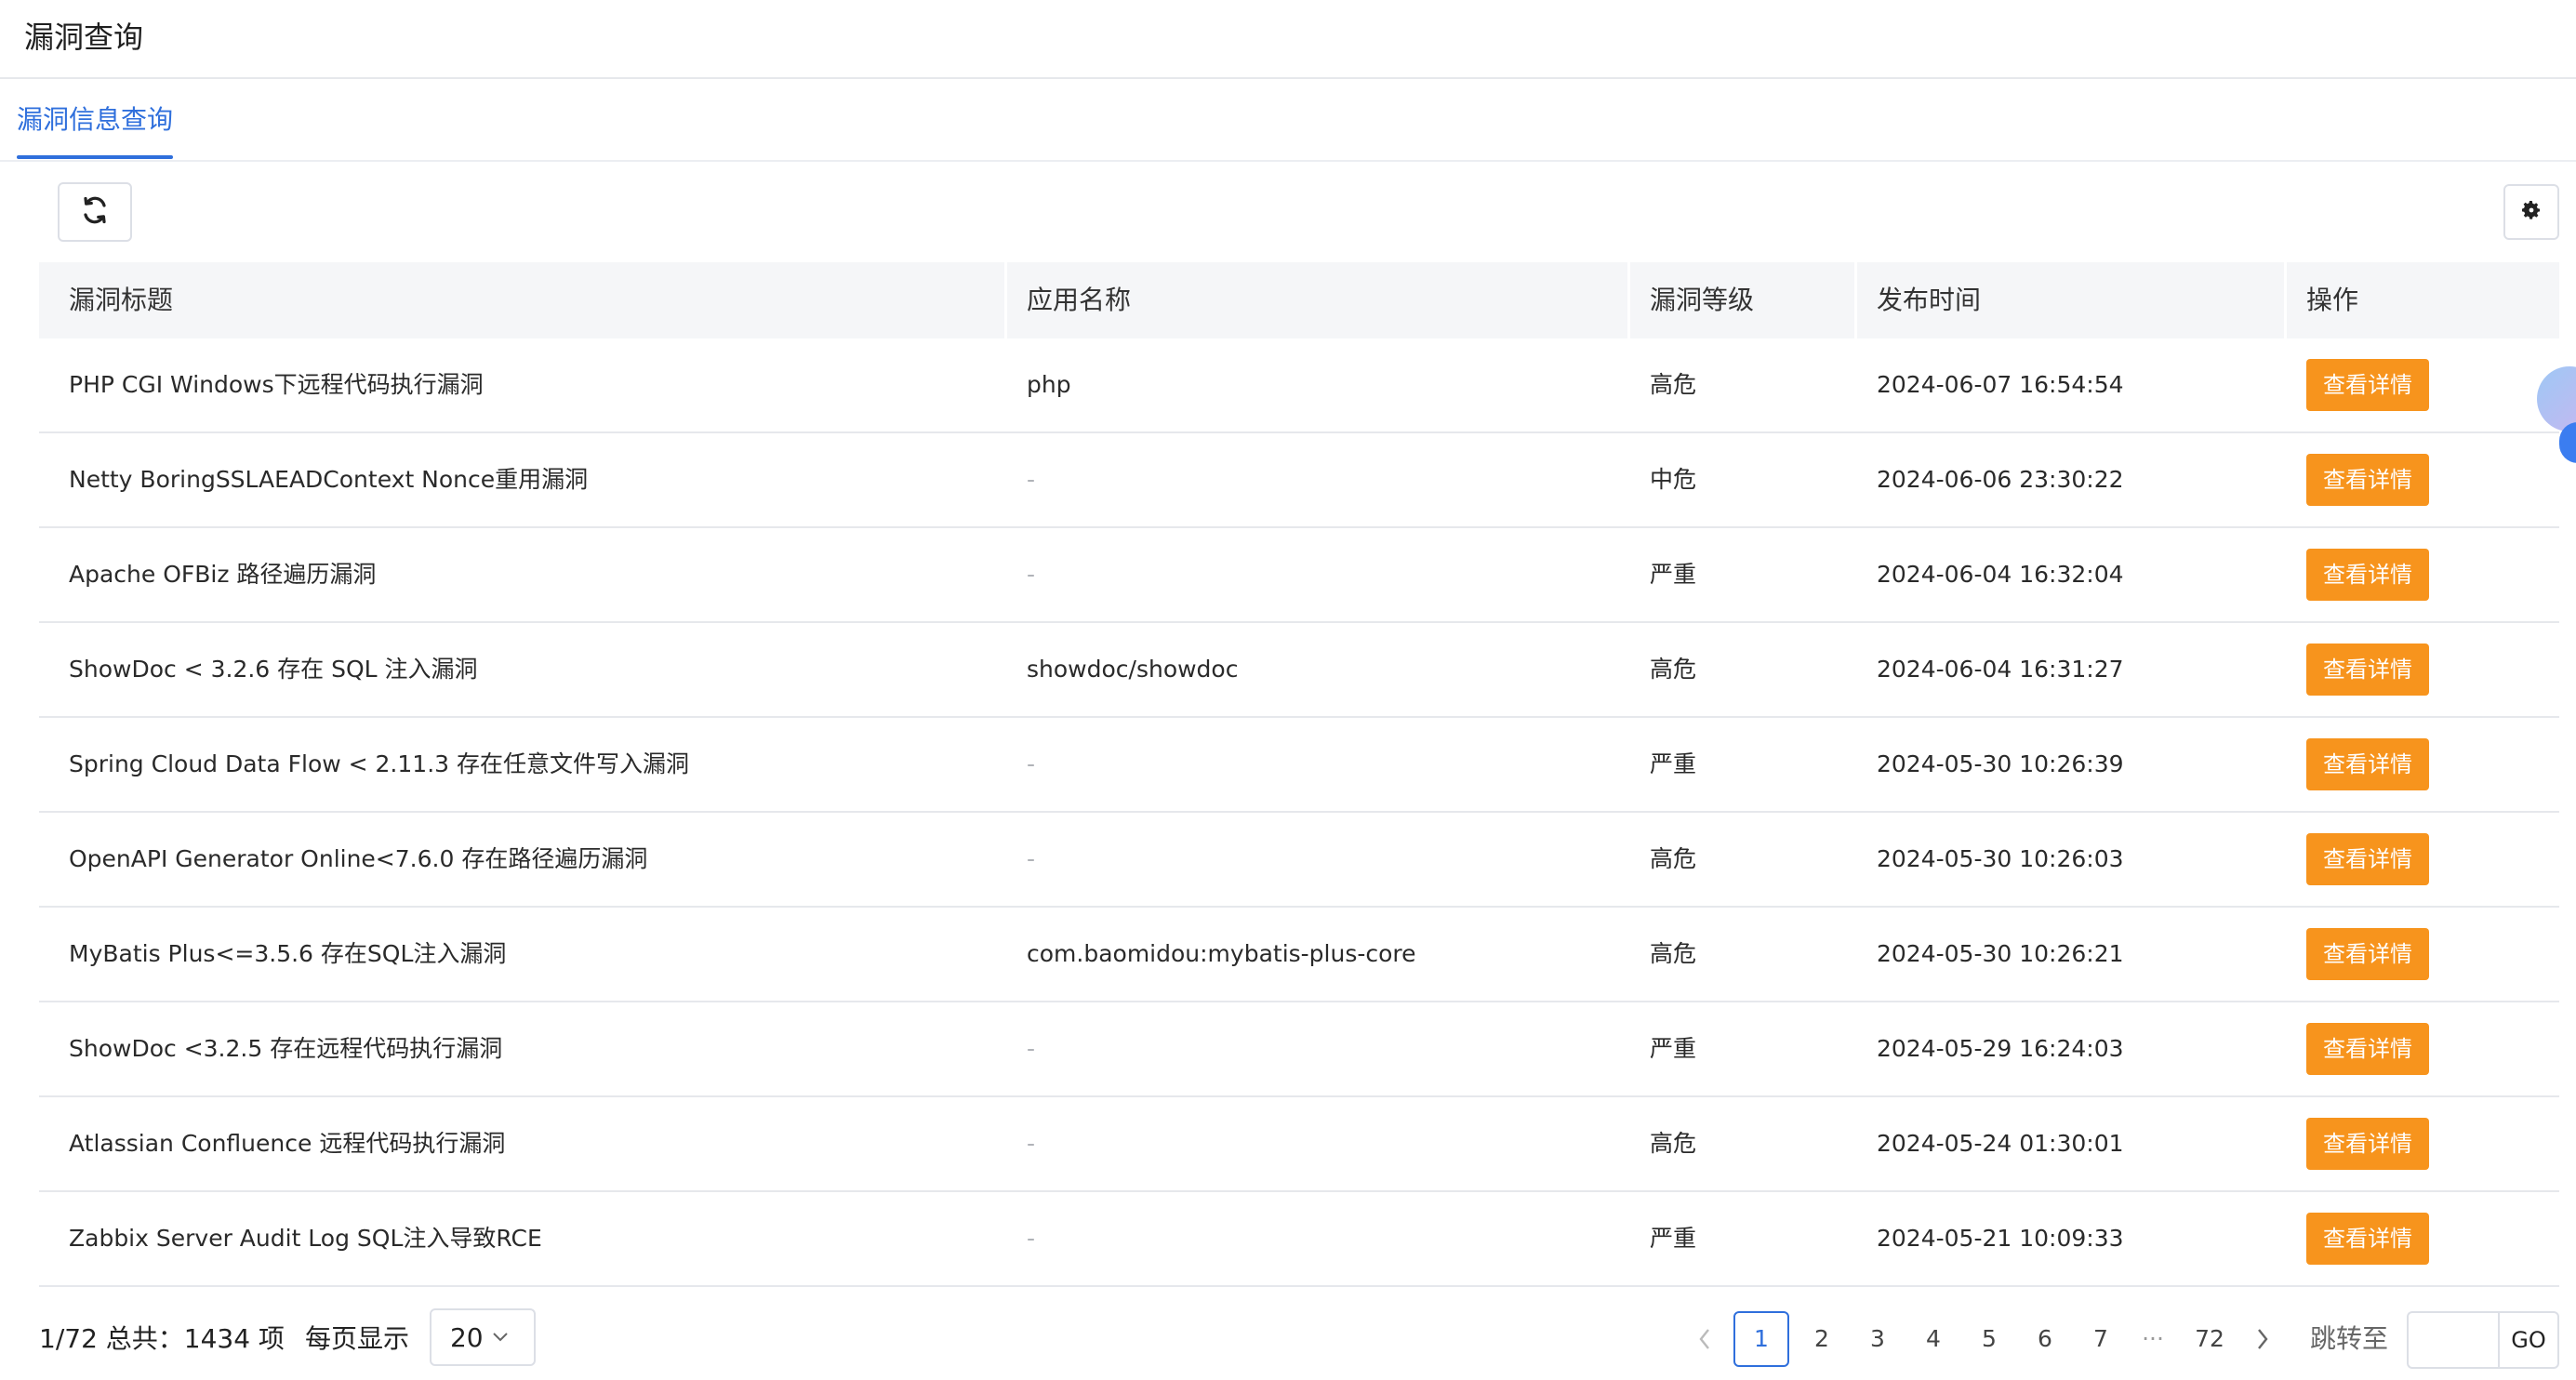  What do you see at coordinates (1705, 1339) in the screenshot?
I see `prev-page-icon` at bounding box center [1705, 1339].